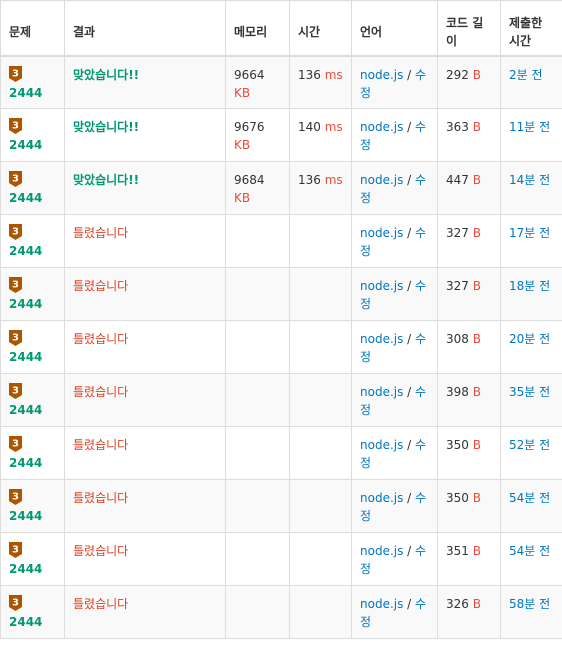  I want to click on header-code-length: 코드 길이, so click(469, 28).